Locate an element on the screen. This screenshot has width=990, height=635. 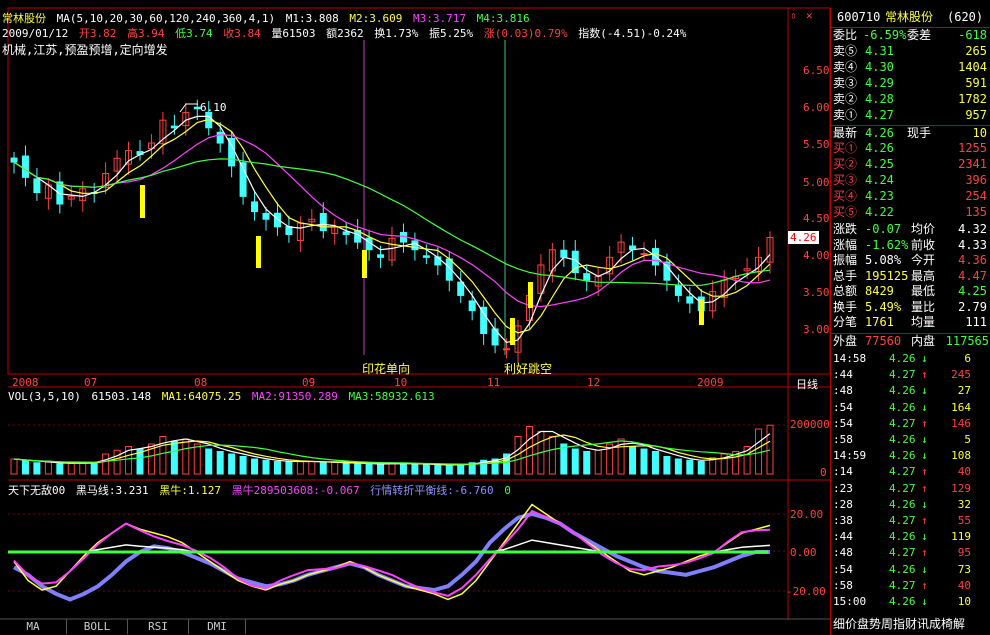
tick-volume: 119 is located at coordinates (961, 537).